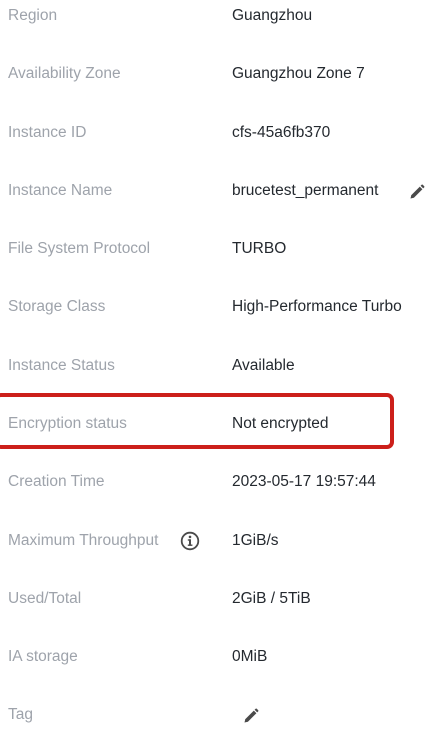 The height and width of the screenshot is (756, 425). What do you see at coordinates (64, 73) in the screenshot?
I see `availability-zone-label: Availability Zone` at bounding box center [64, 73].